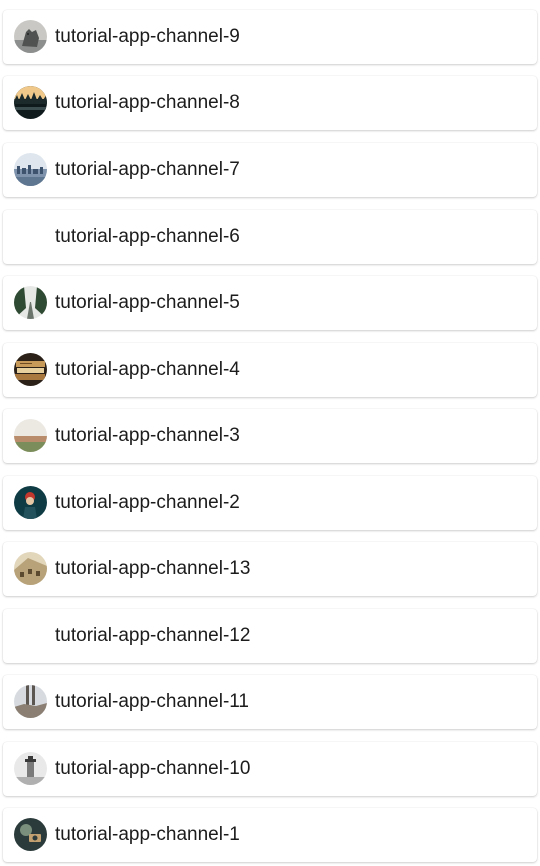 Image resolution: width=540 pixels, height=866 pixels. Describe the element at coordinates (270, 303) in the screenshot. I see `channel-list-item: tutorial-app-channel-5` at that location.